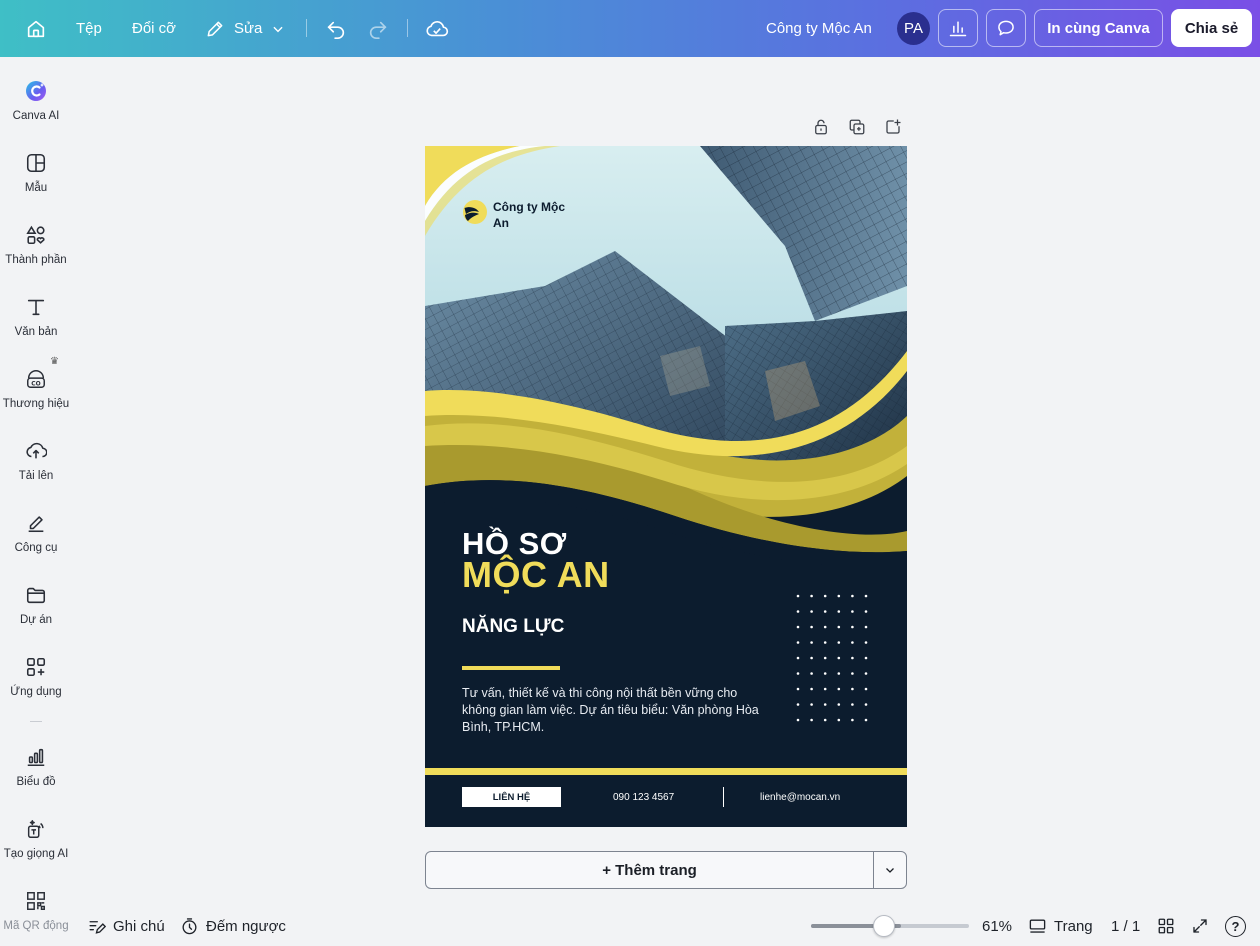  I want to click on sidebar-item-label: Mẫu, so click(36, 188).